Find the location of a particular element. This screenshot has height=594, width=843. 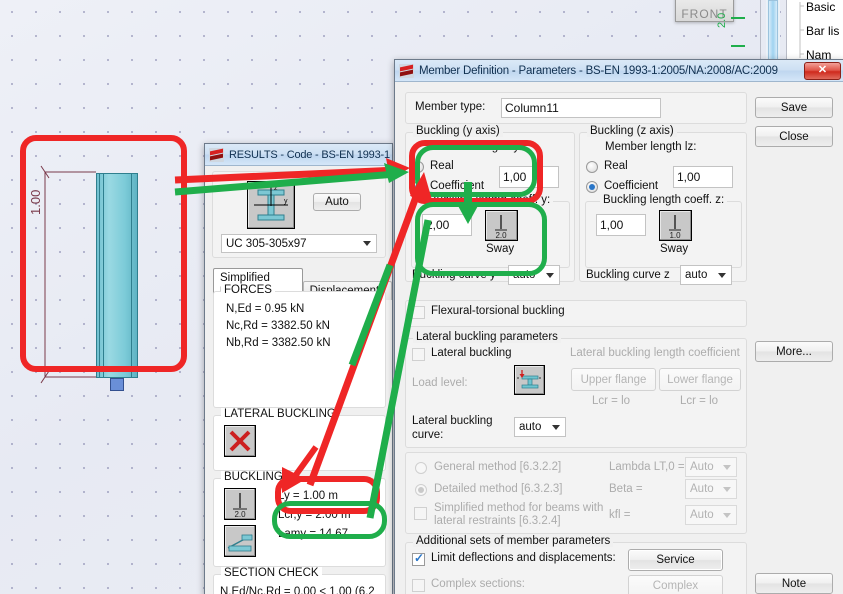

close-button: Close is located at coordinates (794, 136).